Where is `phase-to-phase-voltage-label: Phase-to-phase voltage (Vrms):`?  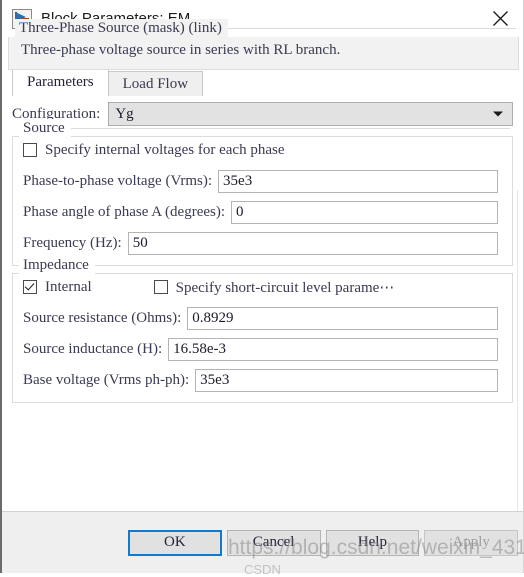
phase-to-phase-voltage-label: Phase-to-phase voltage (Vrms): is located at coordinates (118, 180).